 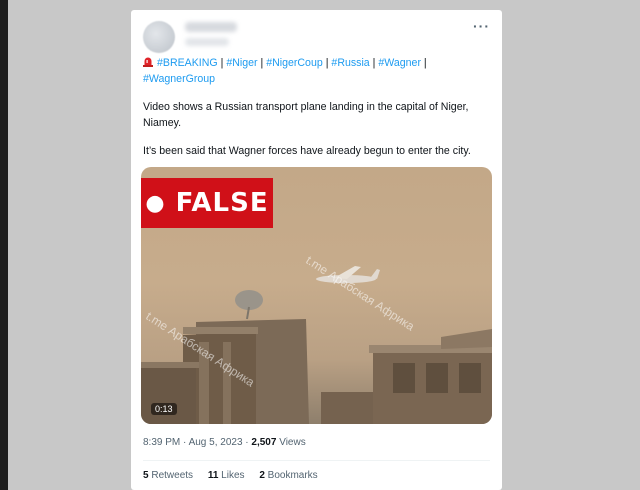 I want to click on likes-count: 11, so click(x=213, y=475).